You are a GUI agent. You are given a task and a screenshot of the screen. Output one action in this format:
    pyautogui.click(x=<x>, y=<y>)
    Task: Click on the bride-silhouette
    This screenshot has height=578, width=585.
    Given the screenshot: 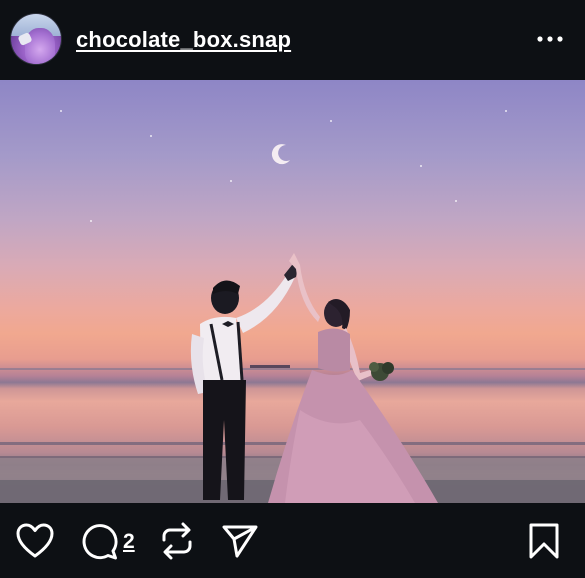 What is the action you would take?
    pyautogui.click(x=353, y=378)
    